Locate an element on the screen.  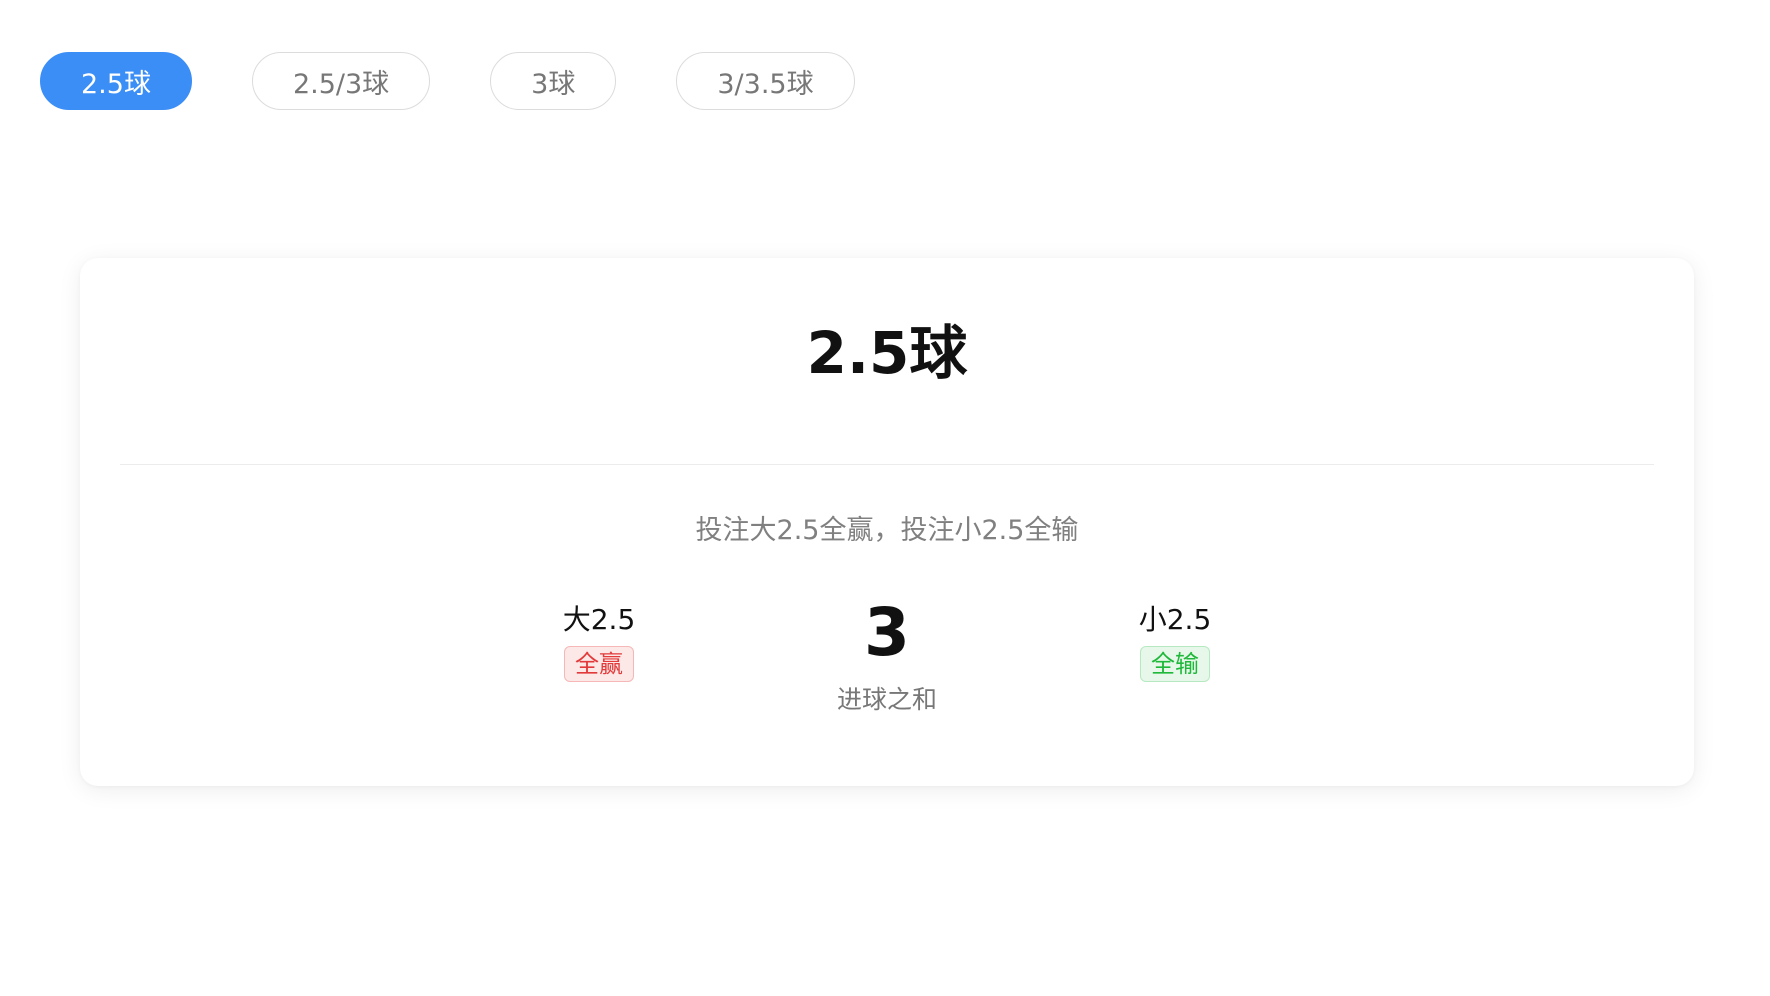
handicap-tabs: 2.5球 2.5/3球 3球 3/3.5球 is located at coordinates (447, 81).